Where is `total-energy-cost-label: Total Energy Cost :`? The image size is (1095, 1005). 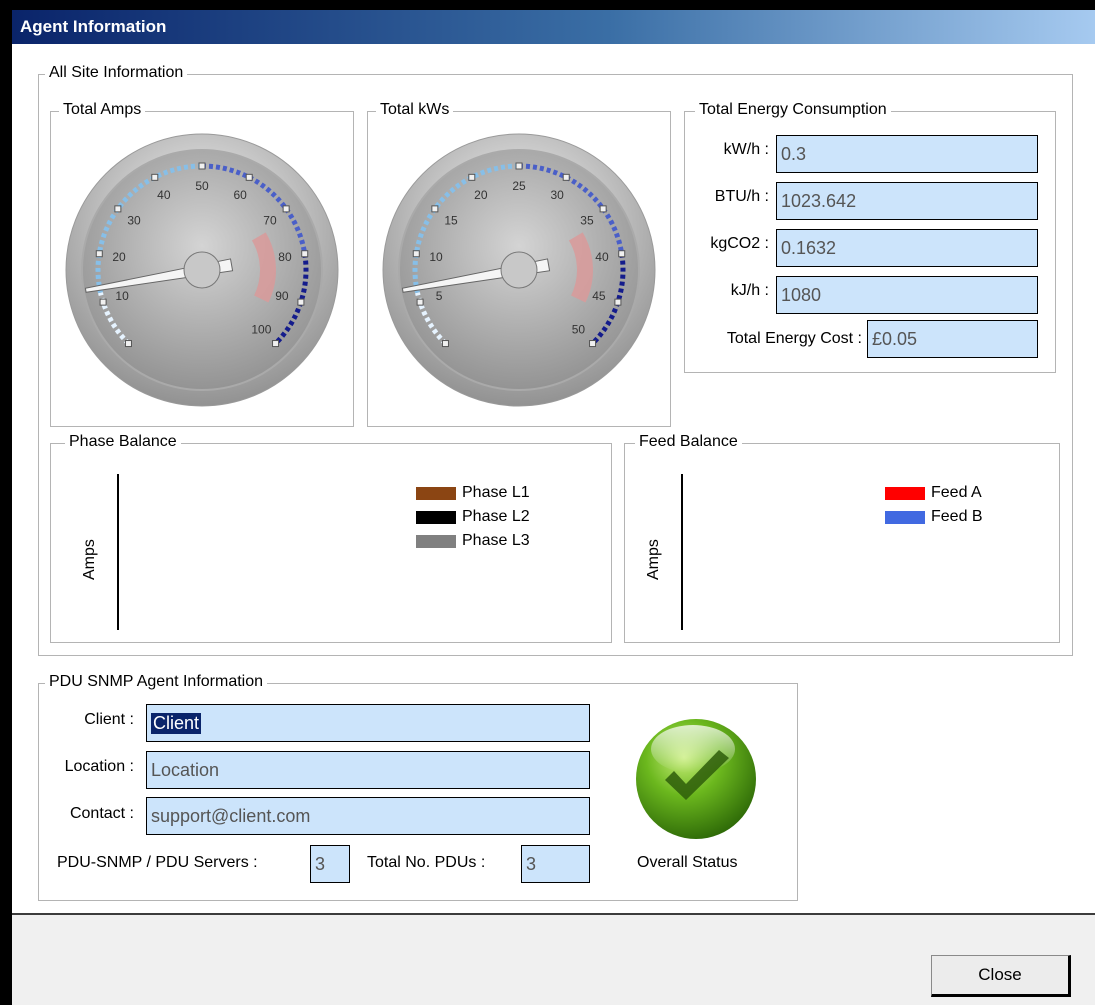 total-energy-cost-label: Total Energy Cost : is located at coordinates (794, 338).